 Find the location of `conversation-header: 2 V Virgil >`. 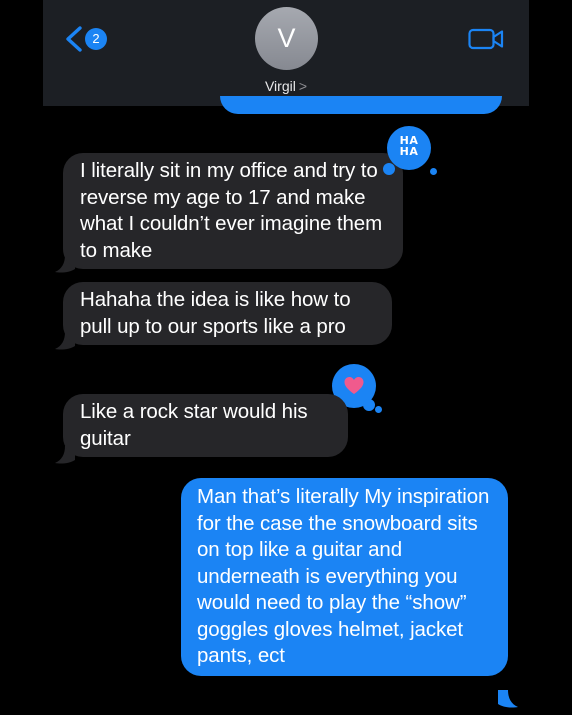

conversation-header: 2 V Virgil > is located at coordinates (286, 53).